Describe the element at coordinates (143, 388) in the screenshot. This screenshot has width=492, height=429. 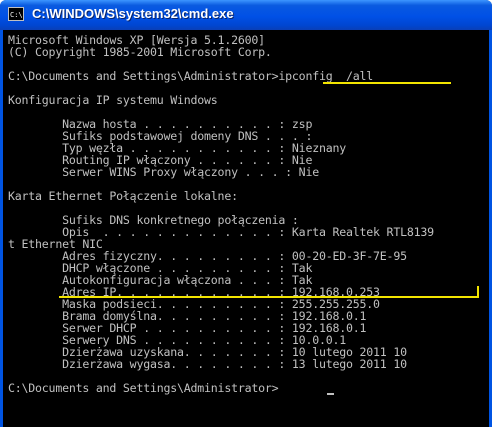
I see `console-line: C:\Documents and Settings\Administrator>` at that location.